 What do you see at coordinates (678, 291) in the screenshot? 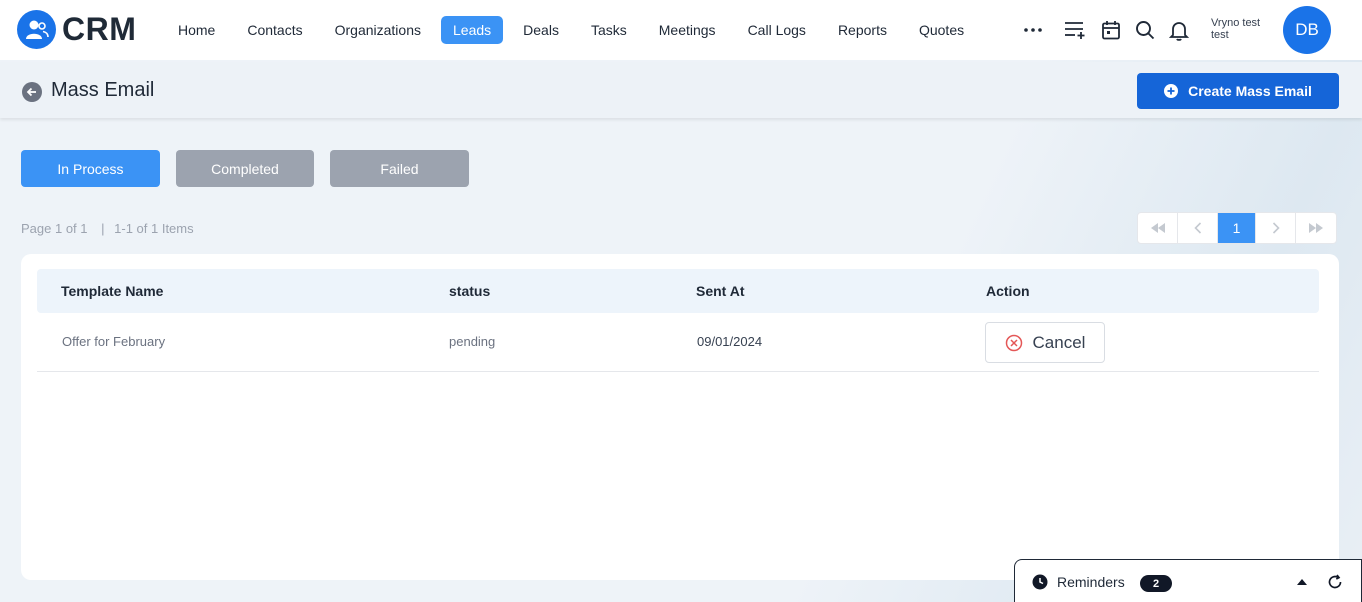
I see `table-header: Template Name status Sent At Action` at bounding box center [678, 291].